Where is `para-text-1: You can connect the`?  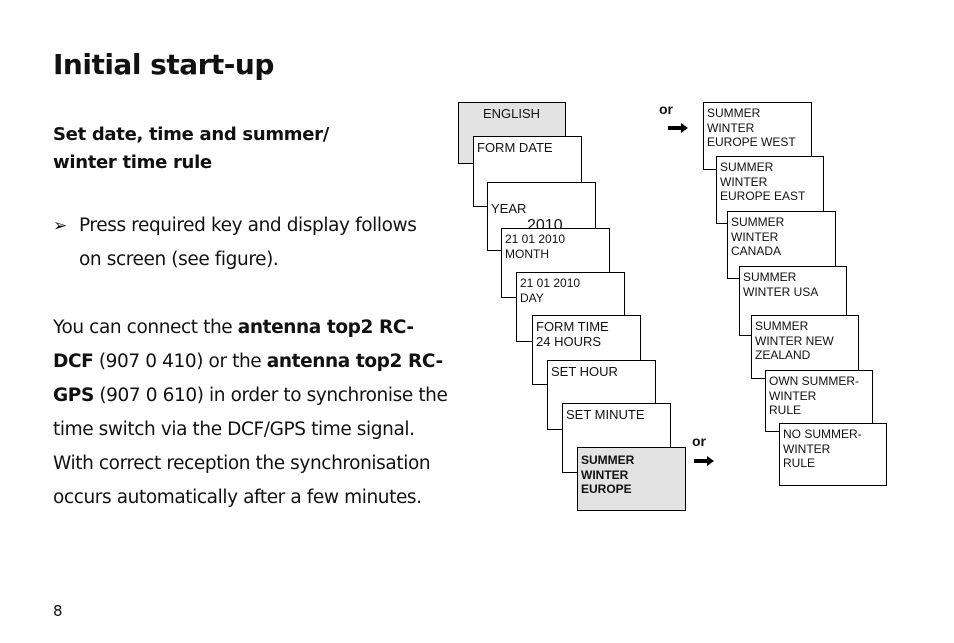
para-text-1: You can connect the is located at coordinates (145, 327).